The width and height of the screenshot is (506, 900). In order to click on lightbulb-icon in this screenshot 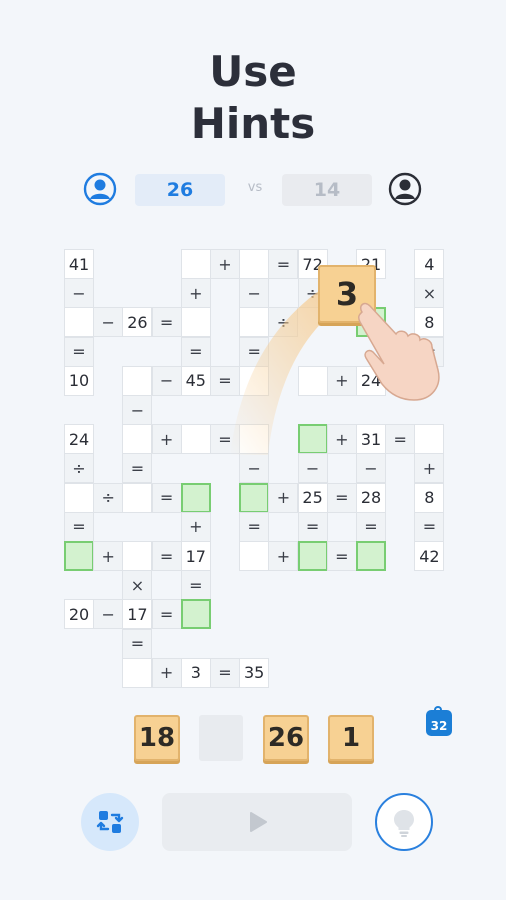, I will do `click(404, 823)`.